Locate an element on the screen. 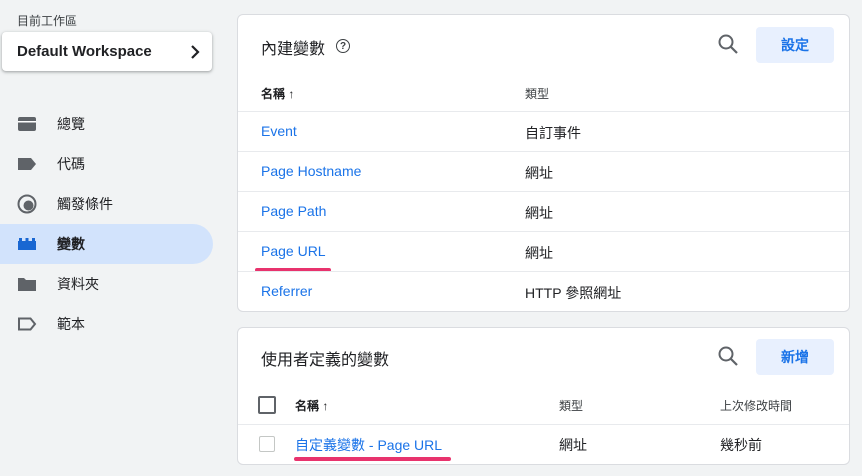  sidebar-item-templates: 範本 is located at coordinates (106, 324).